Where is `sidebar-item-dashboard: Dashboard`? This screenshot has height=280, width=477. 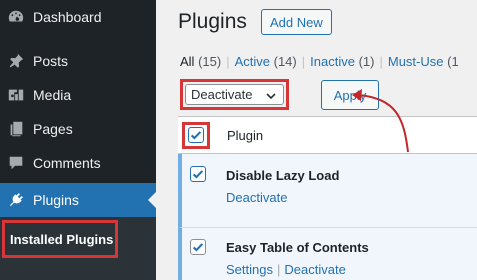
sidebar-item-dashboard: Dashboard is located at coordinates (78, 17).